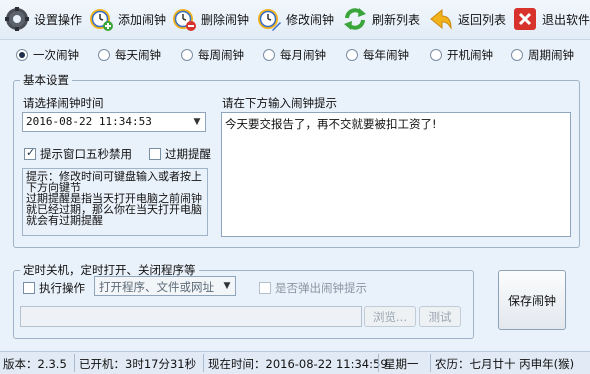 This screenshot has height=374, width=590. I want to click on radio-yearly: 每年闹钟, so click(377, 55).